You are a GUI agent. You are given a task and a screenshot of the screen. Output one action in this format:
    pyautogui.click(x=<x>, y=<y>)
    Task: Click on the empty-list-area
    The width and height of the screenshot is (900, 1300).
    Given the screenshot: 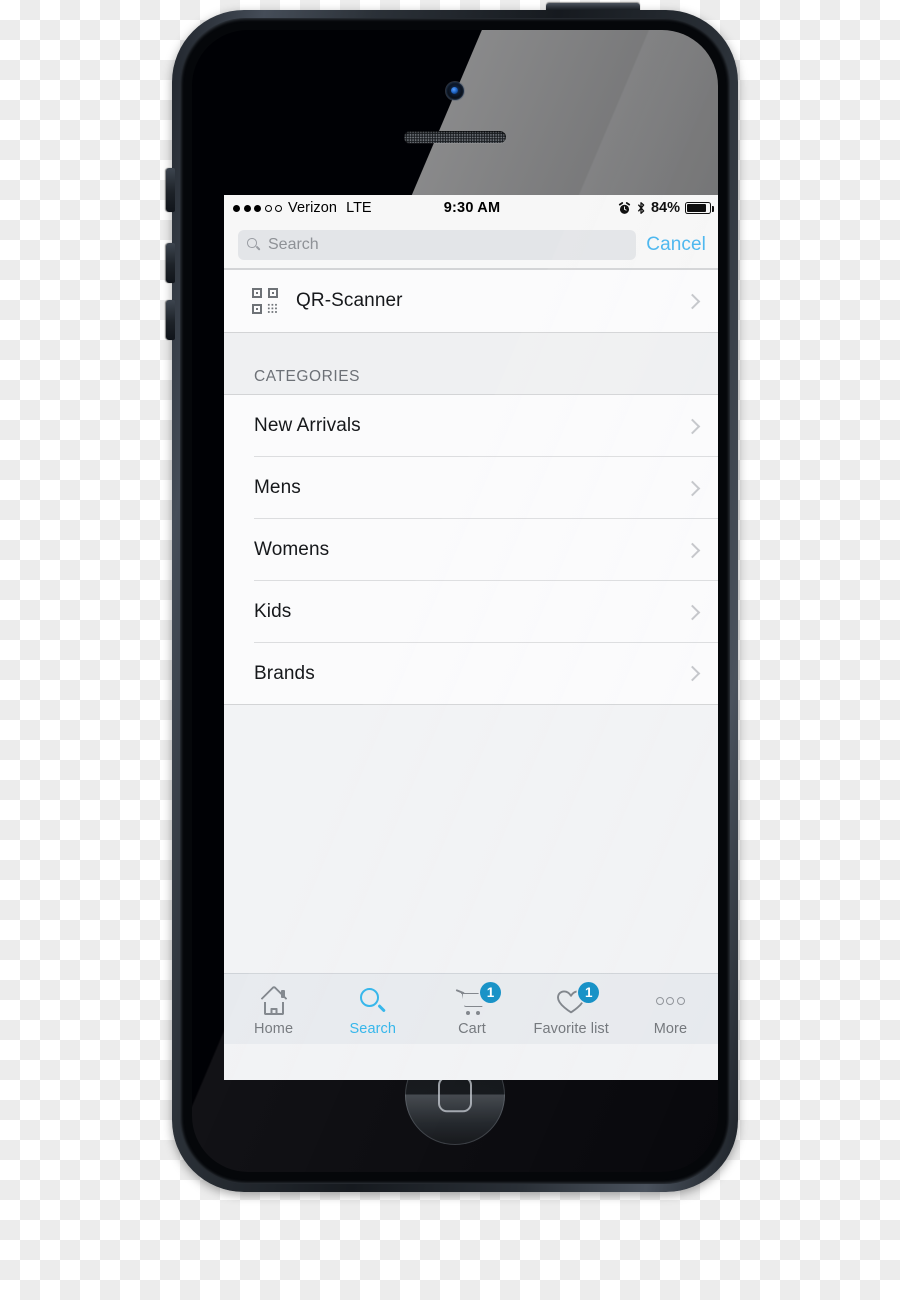 What is the action you would take?
    pyautogui.click(x=471, y=839)
    